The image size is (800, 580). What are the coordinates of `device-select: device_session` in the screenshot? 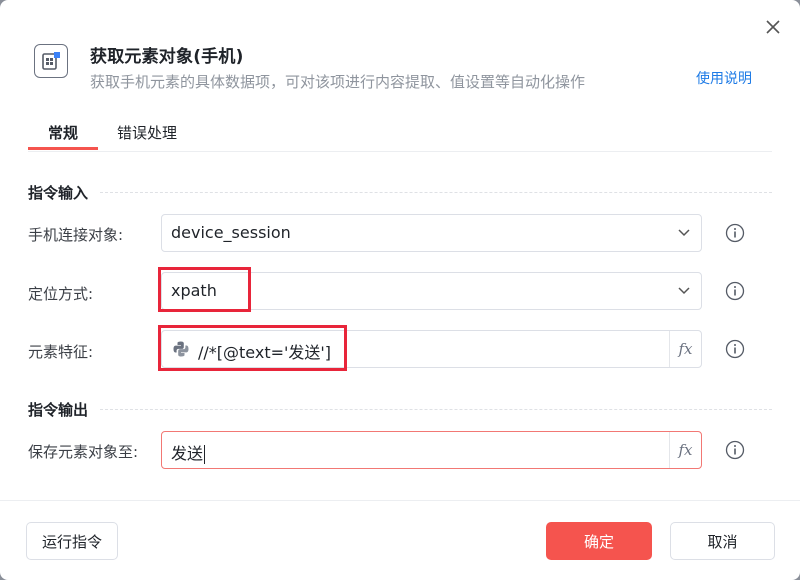 It's located at (431, 233).